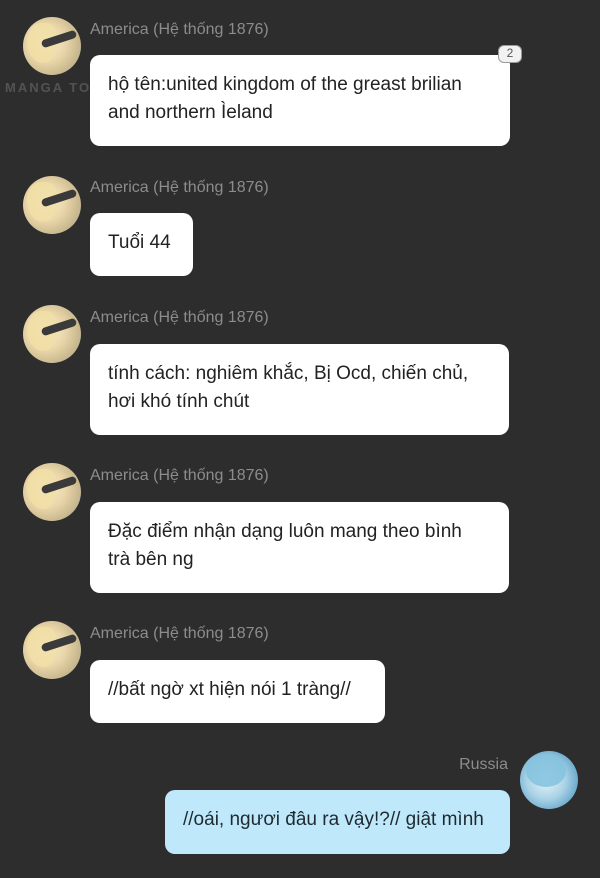 This screenshot has height=878, width=600. I want to click on message-line: Đặc điểm nhận dạng luôn mang theo bình, so click(285, 531).